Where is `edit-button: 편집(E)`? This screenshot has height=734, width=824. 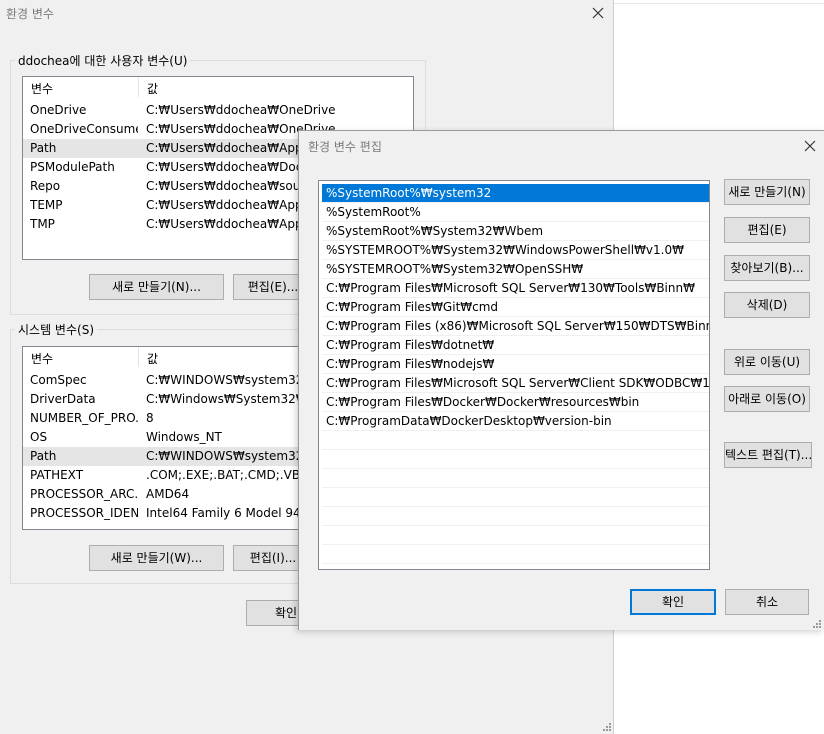
edit-button: 편집(E) is located at coordinates (767, 230).